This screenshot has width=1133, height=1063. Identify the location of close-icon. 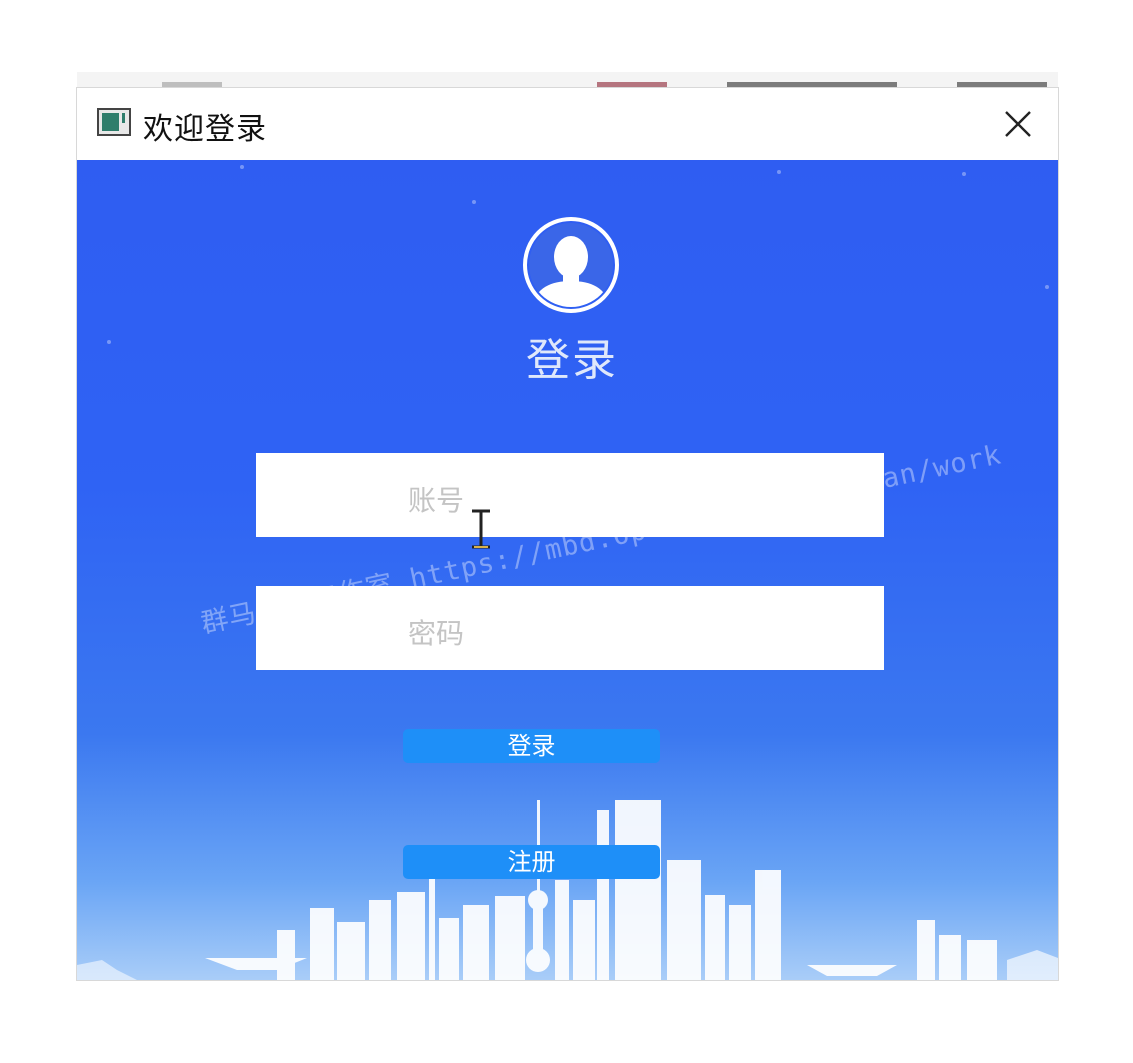
(1018, 124).